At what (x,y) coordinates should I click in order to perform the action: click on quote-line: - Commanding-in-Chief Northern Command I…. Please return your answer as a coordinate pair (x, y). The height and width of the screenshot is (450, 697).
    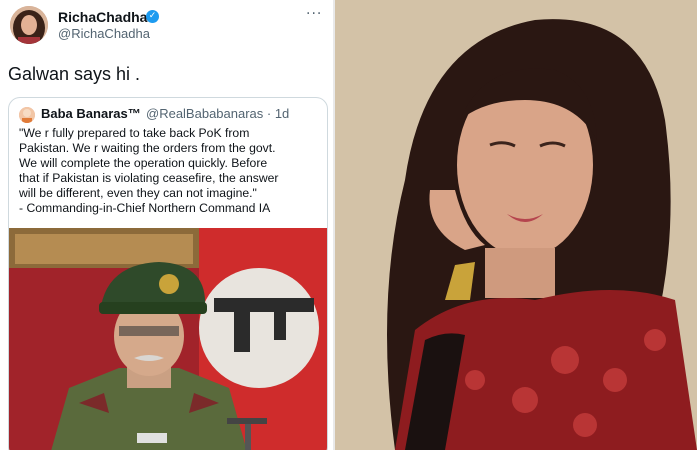
    Looking at the image, I should click on (145, 208).